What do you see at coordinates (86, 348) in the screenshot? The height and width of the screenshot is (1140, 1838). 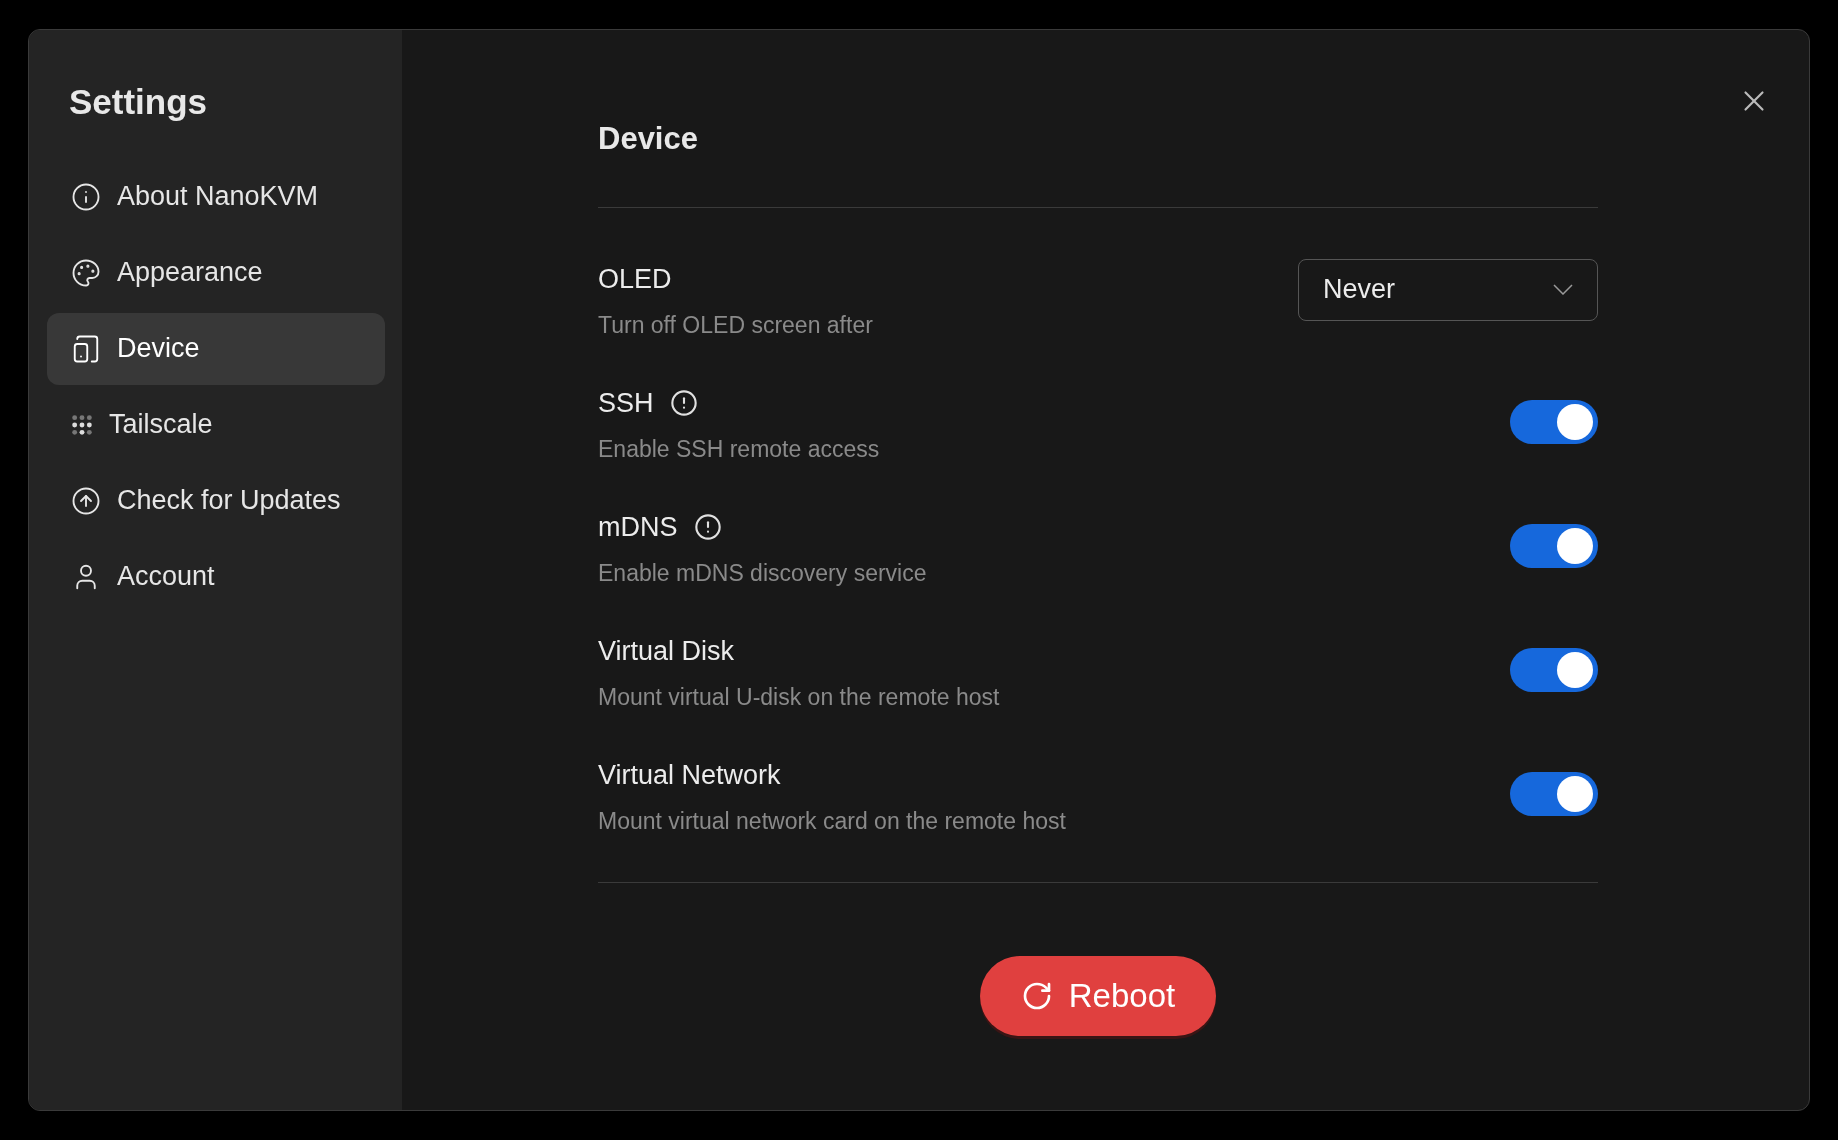 I see `tablet-icon` at bounding box center [86, 348].